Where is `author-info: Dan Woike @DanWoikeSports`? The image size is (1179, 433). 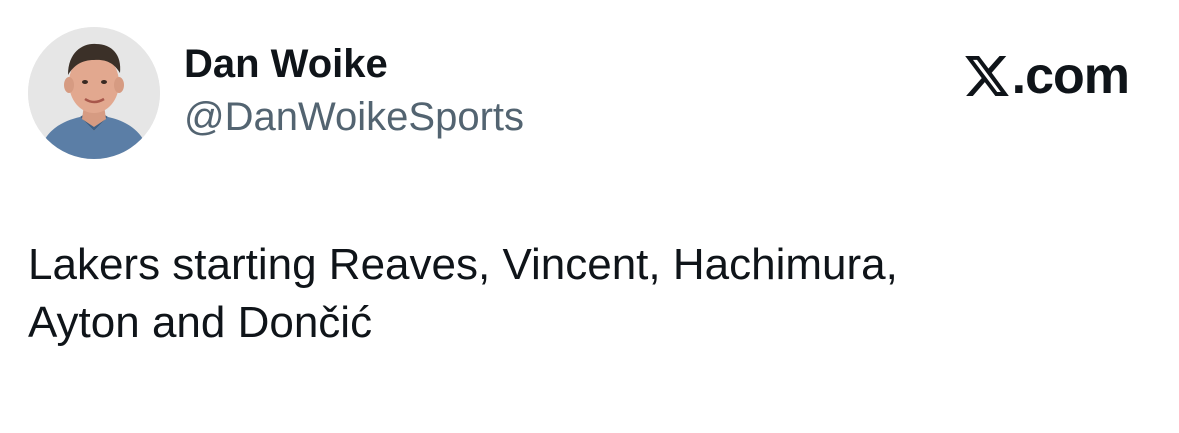
author-info: Dan Woike @DanWoikeSports is located at coordinates (354, 90).